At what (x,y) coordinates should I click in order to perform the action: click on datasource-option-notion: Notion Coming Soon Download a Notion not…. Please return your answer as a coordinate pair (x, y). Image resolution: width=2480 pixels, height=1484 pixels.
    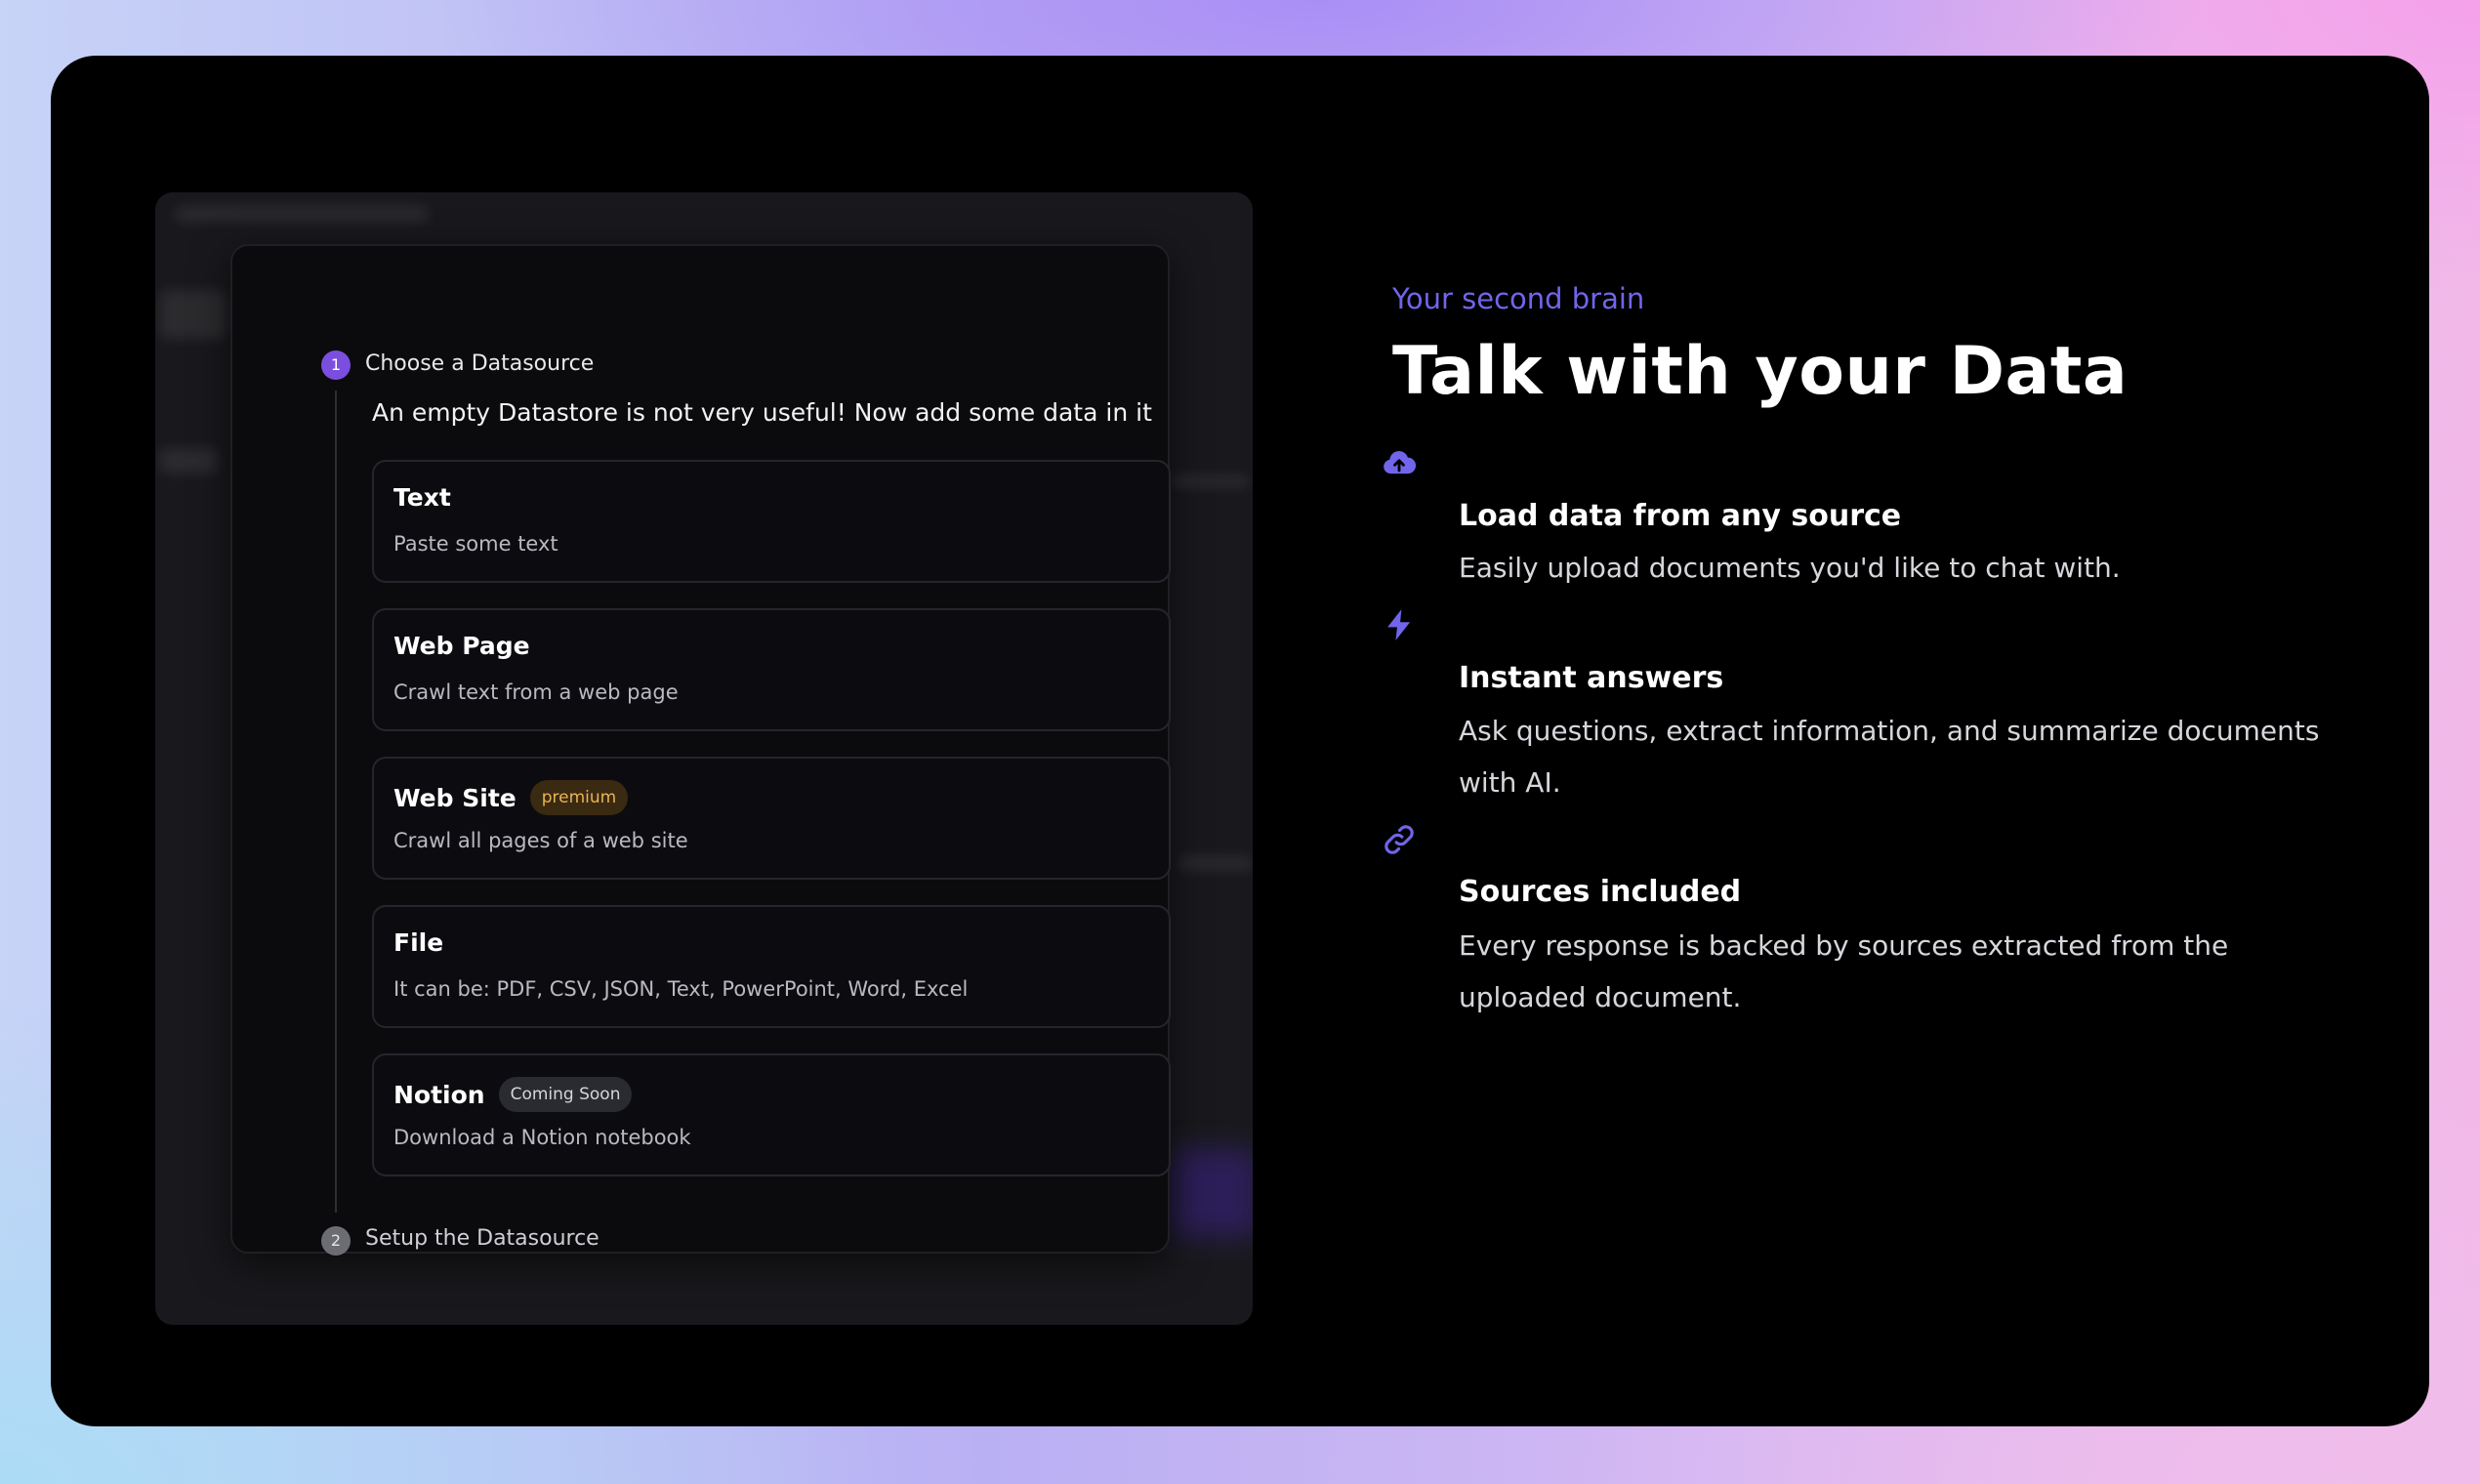
    Looking at the image, I should click on (771, 1114).